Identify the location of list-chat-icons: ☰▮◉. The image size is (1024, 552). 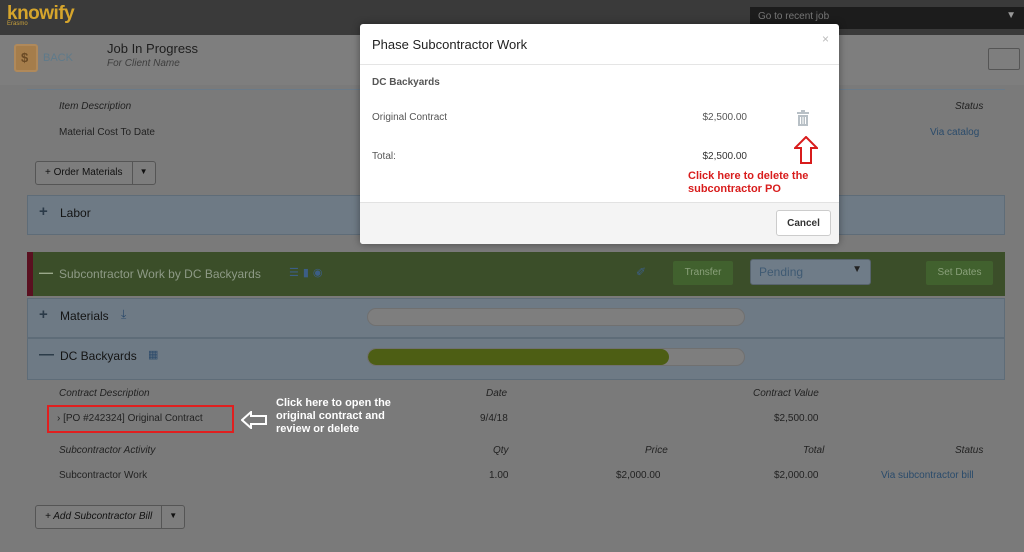
(308, 272).